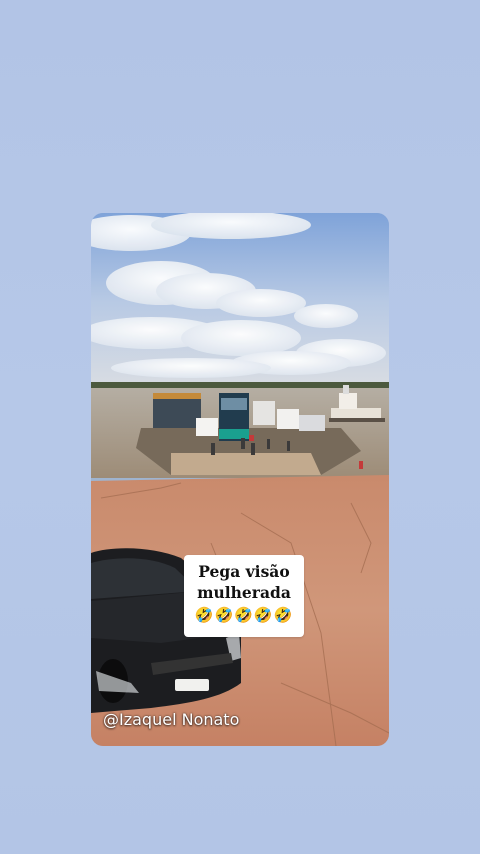  What do you see at coordinates (244, 615) in the screenshot?
I see `laughing-emoji-row: 🤣🤣🤣🤣🤣` at bounding box center [244, 615].